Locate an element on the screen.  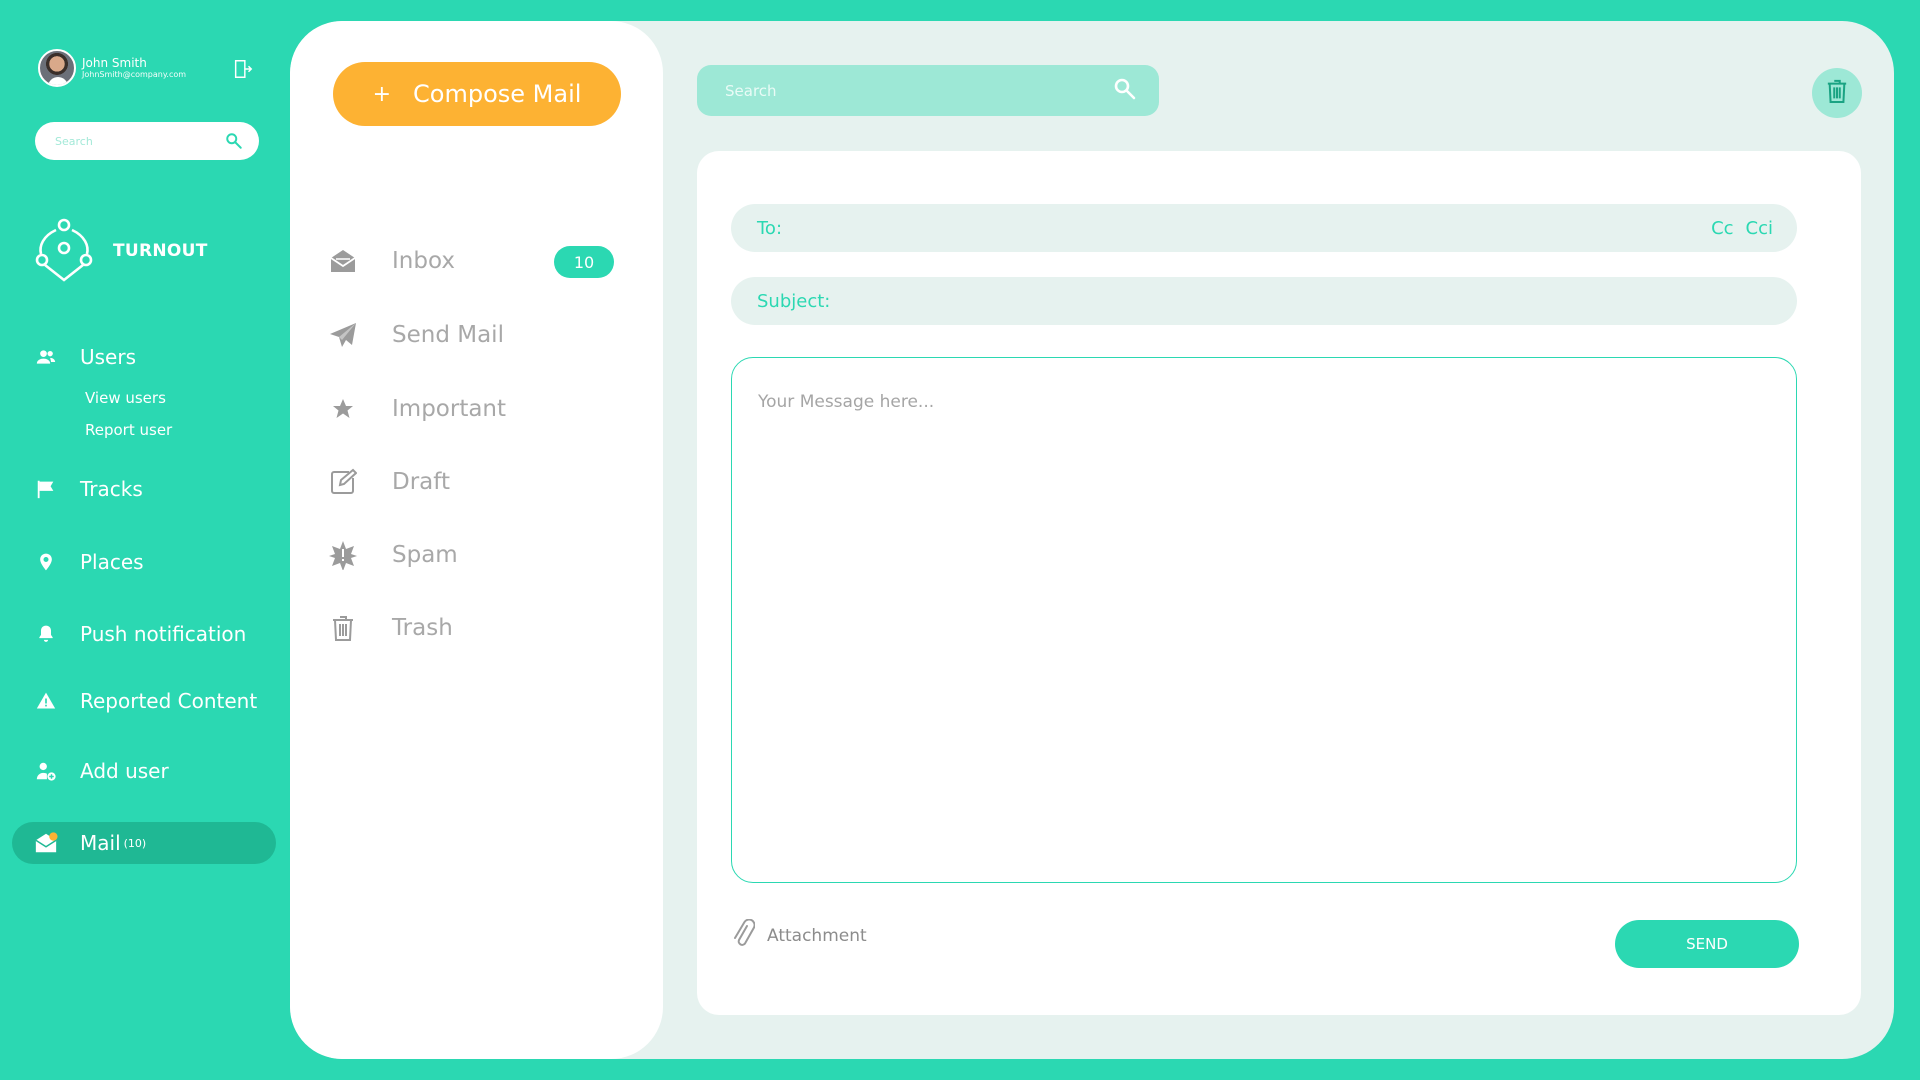
folder-inbox: Inbox 10 is located at coordinates (478, 262).